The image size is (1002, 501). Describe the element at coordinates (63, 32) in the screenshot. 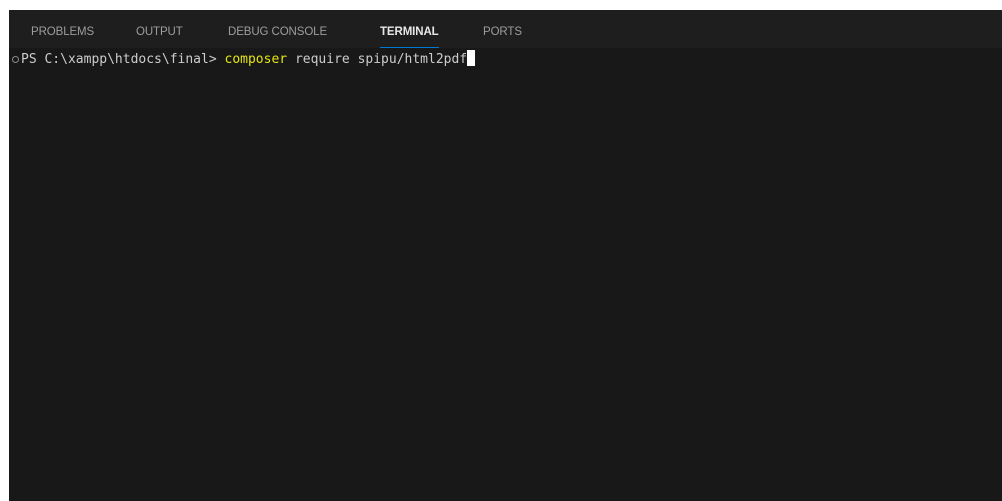

I see `tab-problems-label: PROBLEMS` at that location.